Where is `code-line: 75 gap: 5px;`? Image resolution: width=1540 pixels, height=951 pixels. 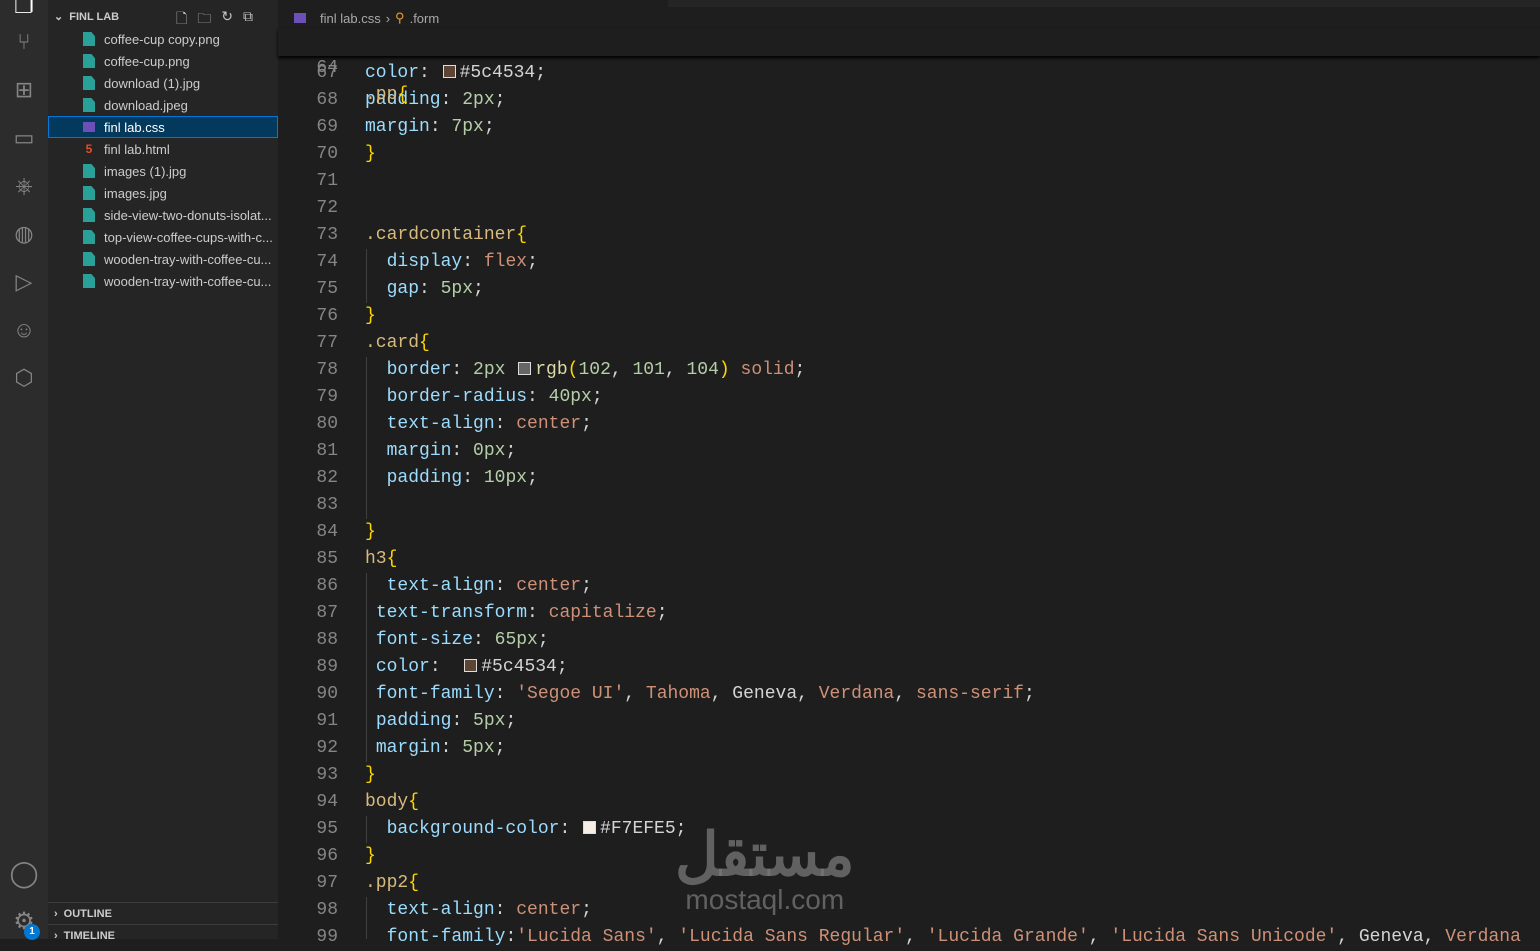 code-line: 75 gap: 5px; is located at coordinates (909, 289).